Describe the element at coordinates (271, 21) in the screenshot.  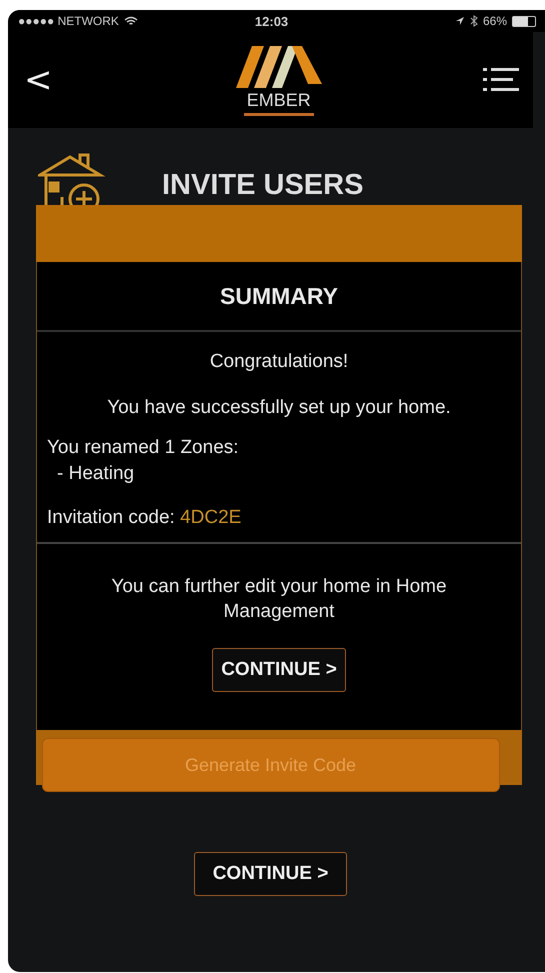
I see `clock-label: 12:03` at that location.